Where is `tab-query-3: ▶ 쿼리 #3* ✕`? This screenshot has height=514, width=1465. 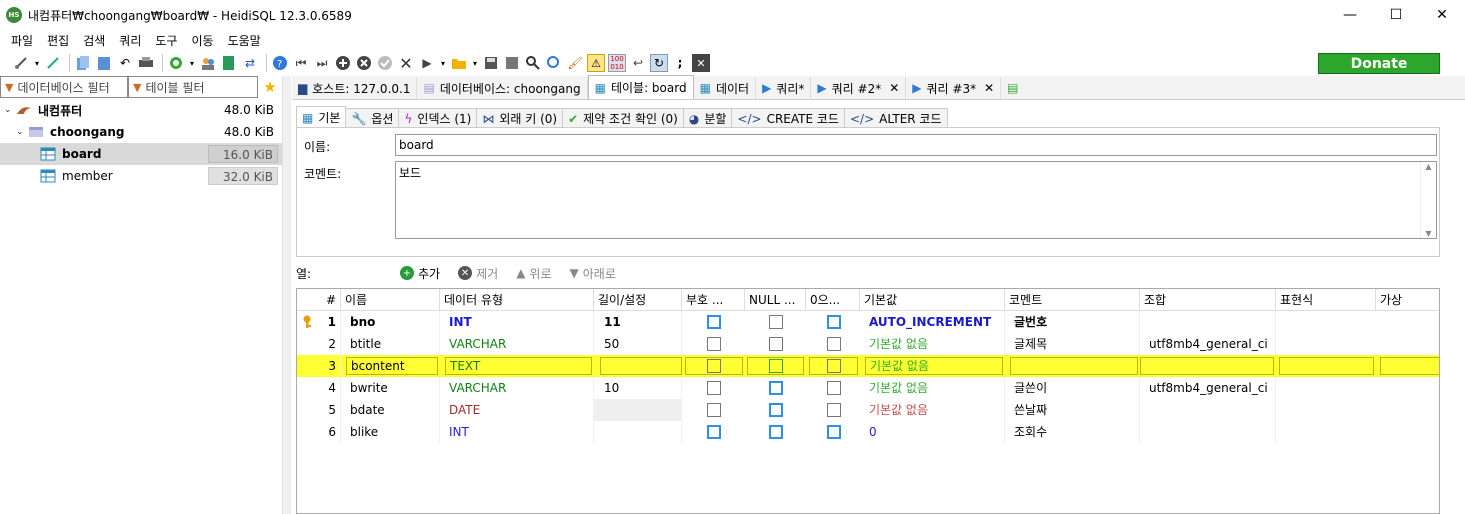
tab-query-3: ▶ 쿼리 #3* ✕ is located at coordinates (954, 88).